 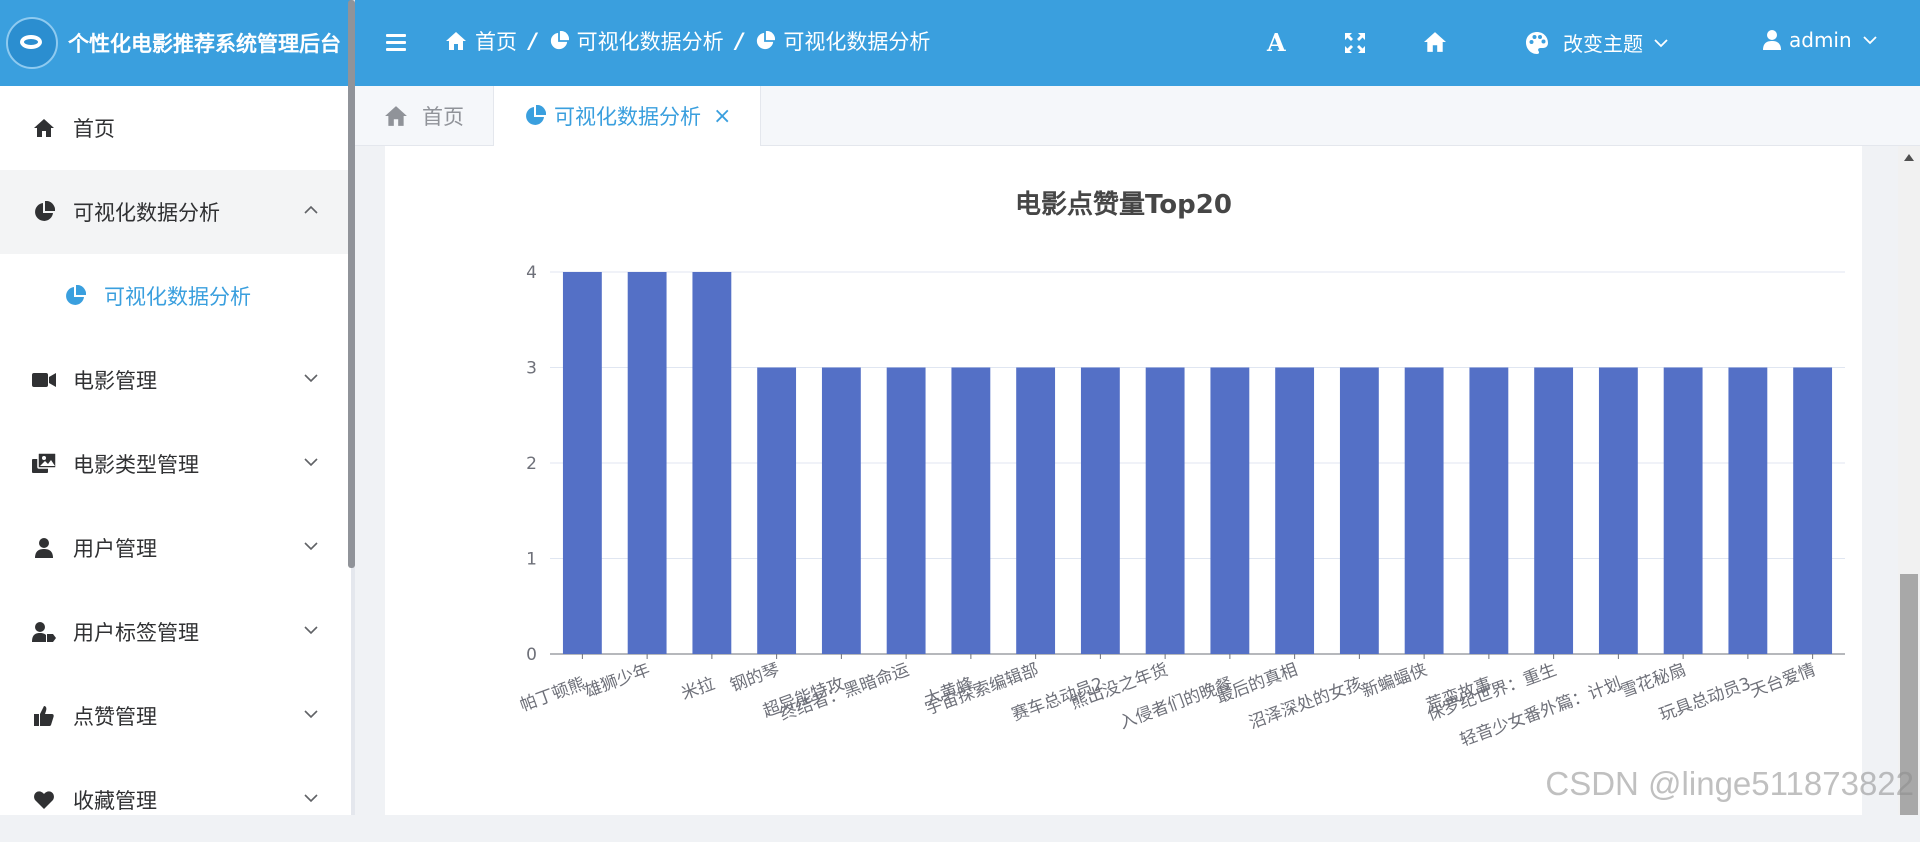 I want to click on sidebar-item-label: 可视化数据分析, so click(x=146, y=213).